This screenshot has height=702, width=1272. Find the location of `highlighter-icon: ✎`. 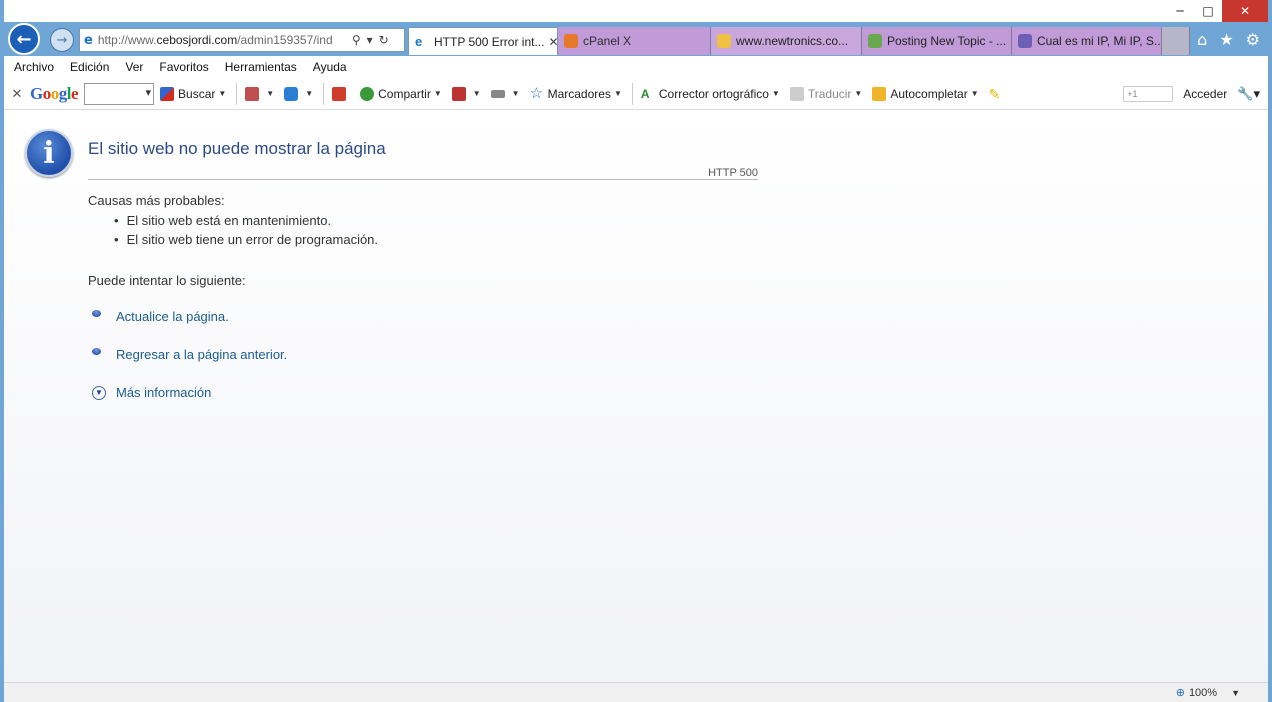

highlighter-icon: ✎ is located at coordinates (994, 93).